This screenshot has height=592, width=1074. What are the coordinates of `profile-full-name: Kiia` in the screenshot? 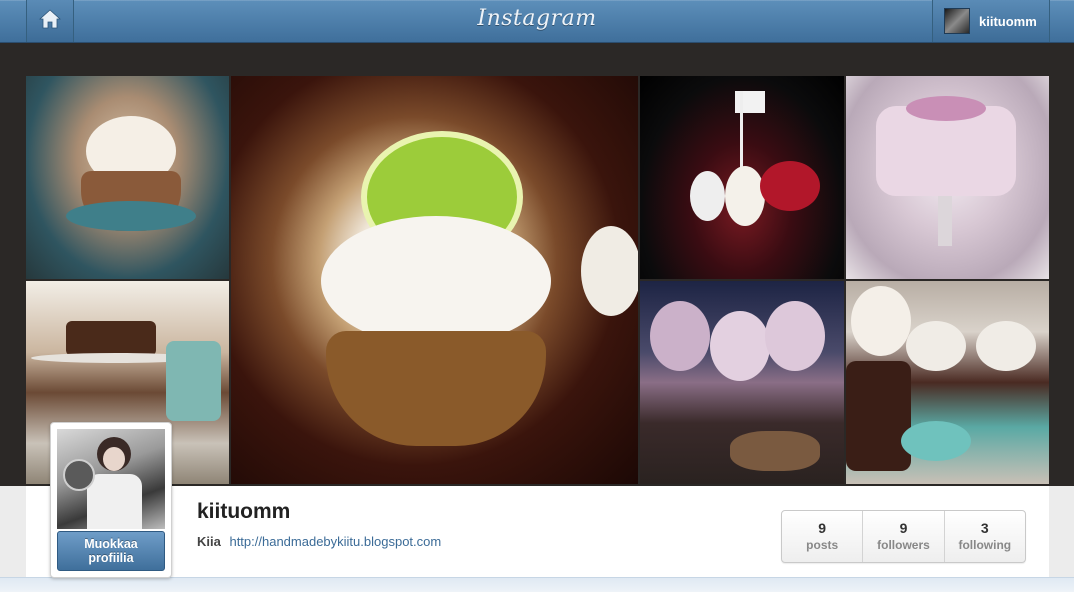 It's located at (209, 541).